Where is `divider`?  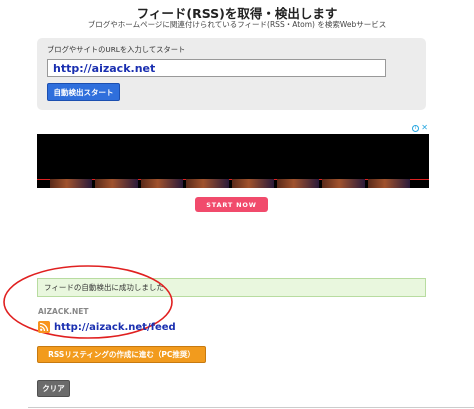 divider is located at coordinates (251, 407).